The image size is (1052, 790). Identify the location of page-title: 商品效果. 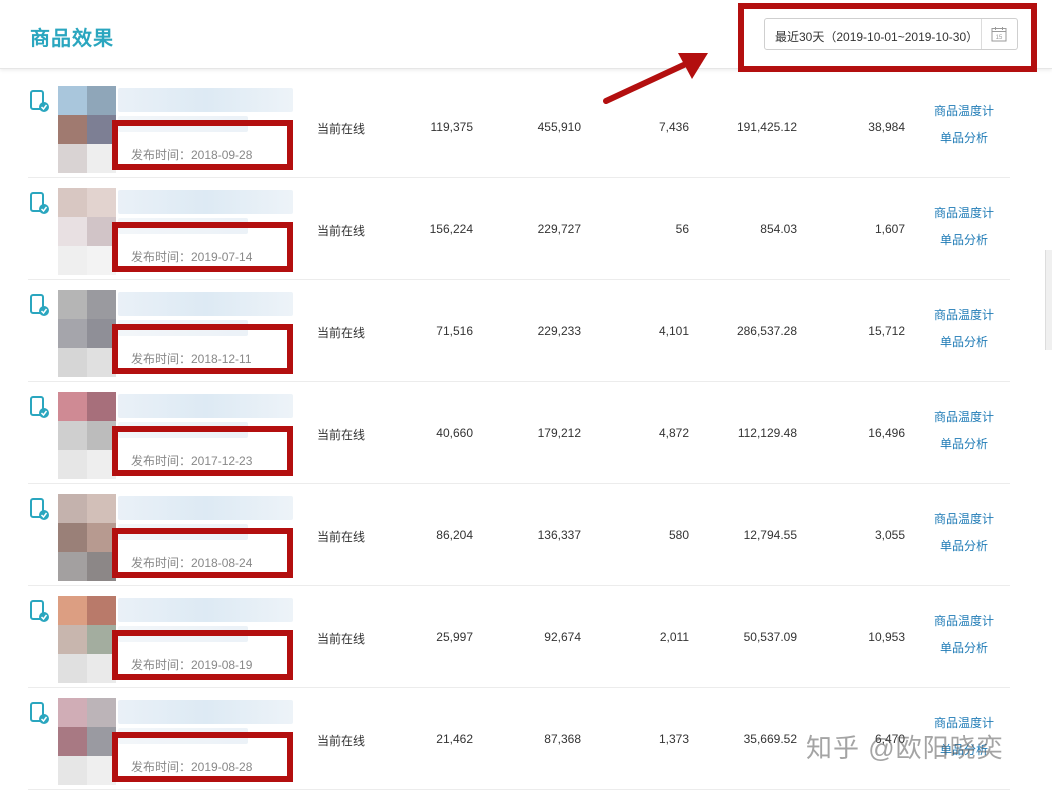
(72, 39).